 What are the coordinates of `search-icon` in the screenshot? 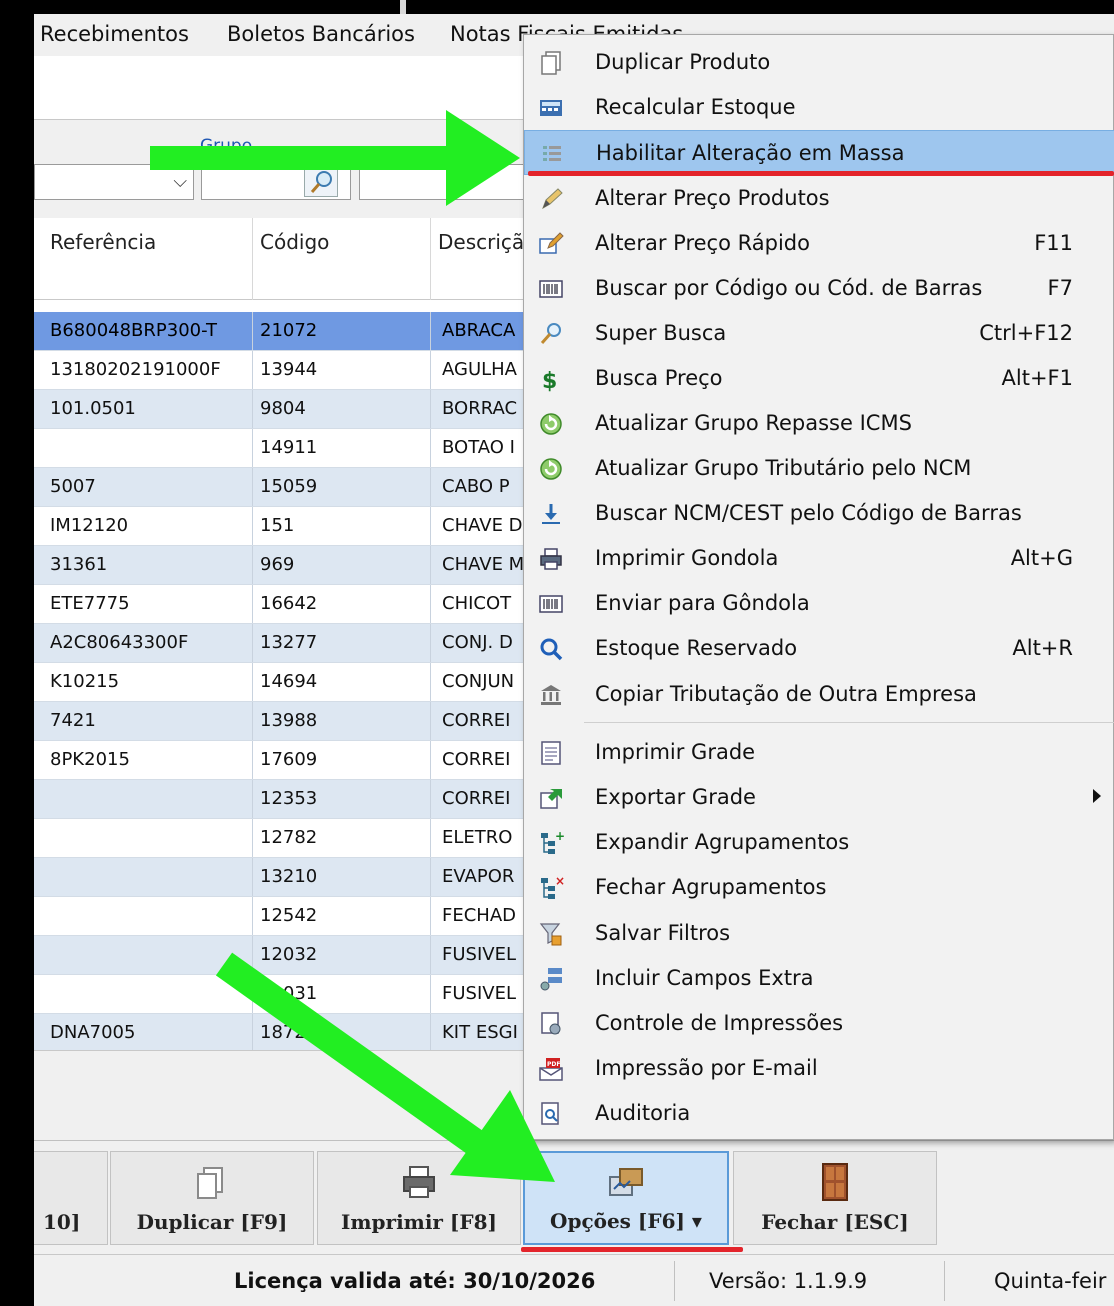 It's located at (551, 649).